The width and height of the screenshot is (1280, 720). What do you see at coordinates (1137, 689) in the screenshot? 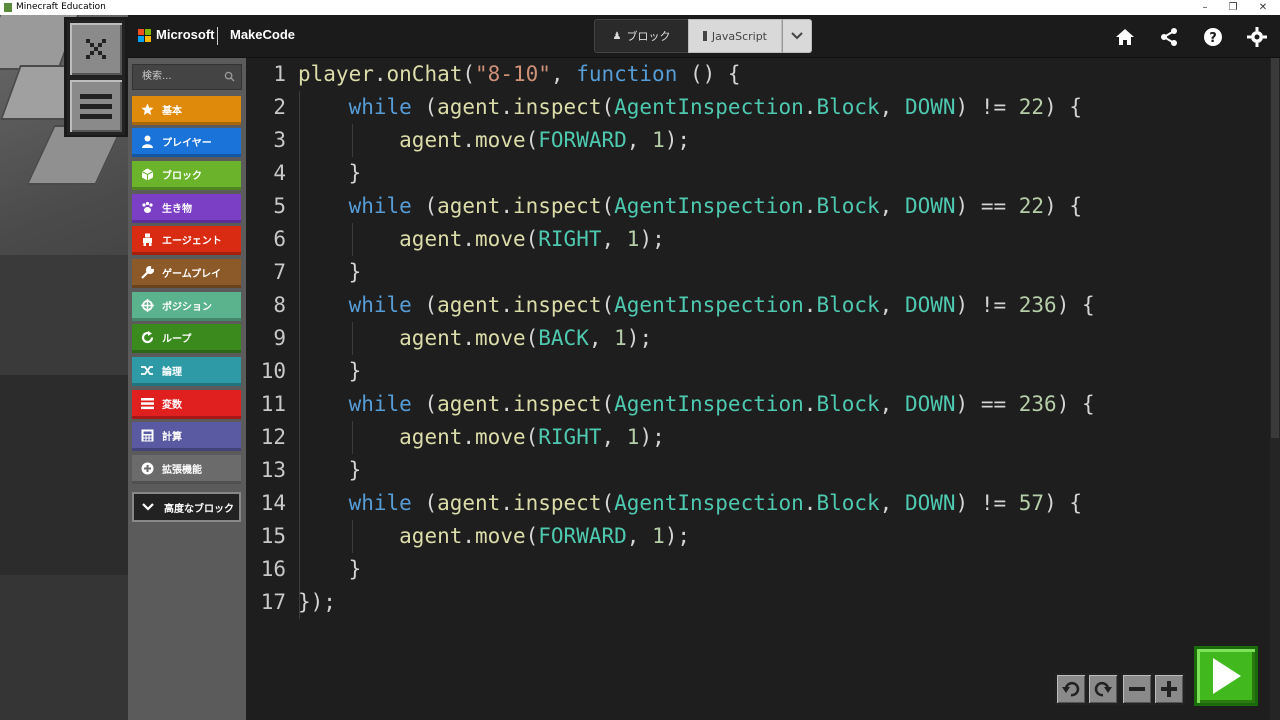
I see `zoom-out-button` at bounding box center [1137, 689].